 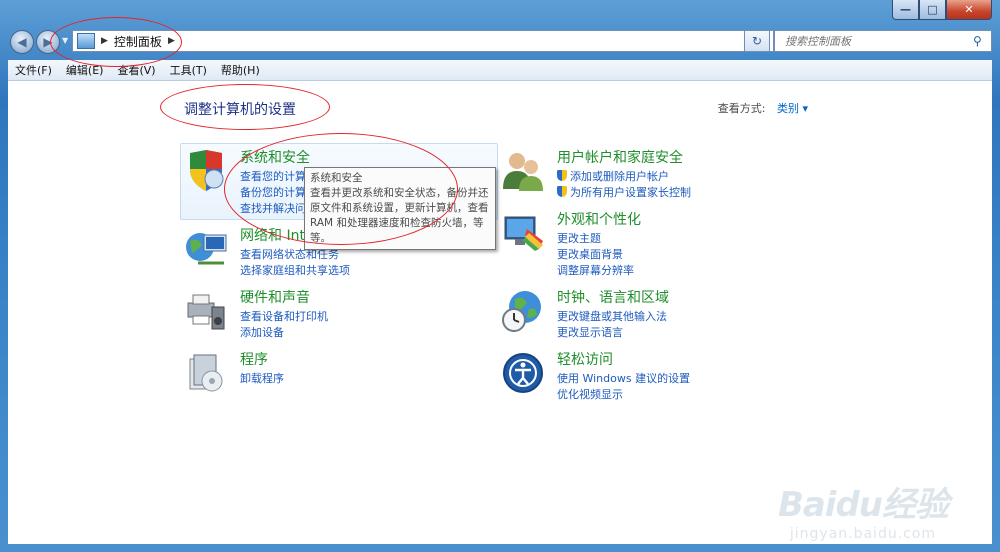 I want to click on category-title: 外观和个性化, so click(x=599, y=219).